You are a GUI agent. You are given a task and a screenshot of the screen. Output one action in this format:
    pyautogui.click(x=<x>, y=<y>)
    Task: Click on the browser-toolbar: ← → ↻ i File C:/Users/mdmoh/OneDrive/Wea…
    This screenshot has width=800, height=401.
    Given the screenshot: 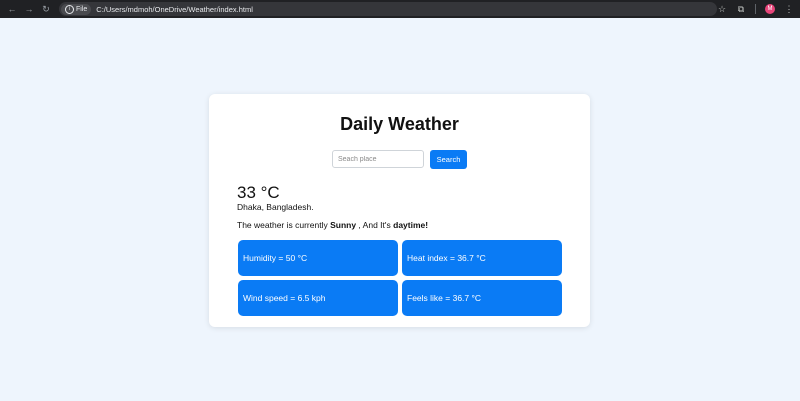 What is the action you would take?
    pyautogui.click(x=400, y=9)
    